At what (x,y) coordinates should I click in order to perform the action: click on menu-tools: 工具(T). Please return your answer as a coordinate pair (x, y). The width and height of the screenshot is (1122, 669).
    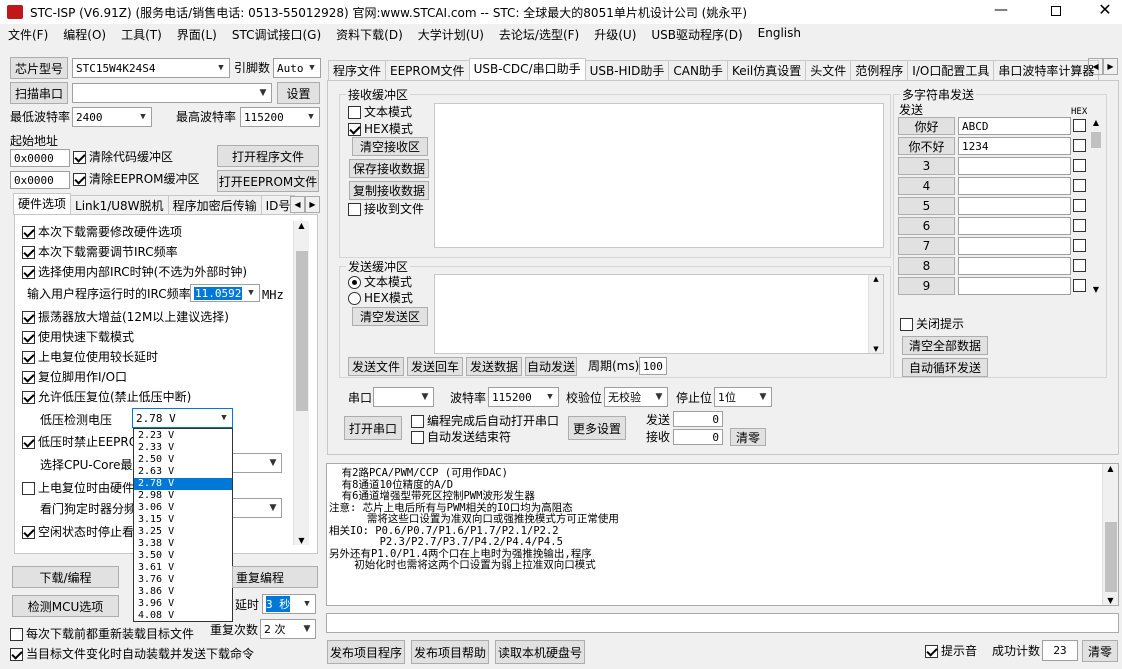
    Looking at the image, I should click on (141, 36).